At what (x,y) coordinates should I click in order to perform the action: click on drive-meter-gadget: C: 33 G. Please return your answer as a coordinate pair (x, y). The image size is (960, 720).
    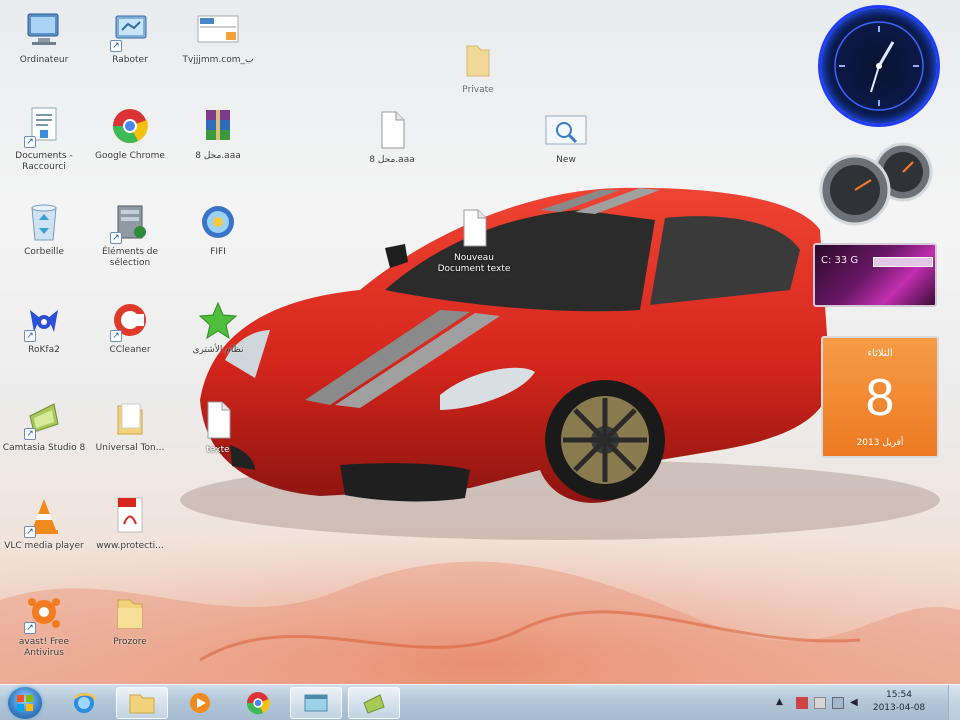
    Looking at the image, I should click on (875, 275).